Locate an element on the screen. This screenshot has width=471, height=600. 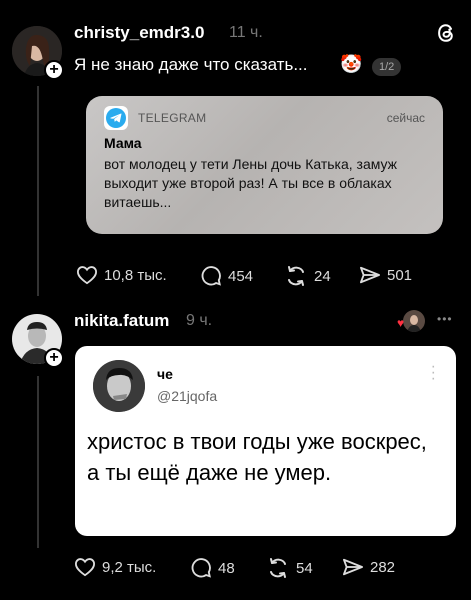
post2-username: nikita.fatum is located at coordinates (121, 321).